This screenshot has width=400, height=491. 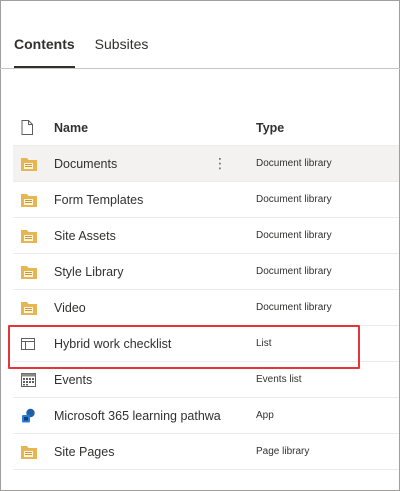 What do you see at coordinates (279, 379) in the screenshot?
I see `item-type: Events list` at bounding box center [279, 379].